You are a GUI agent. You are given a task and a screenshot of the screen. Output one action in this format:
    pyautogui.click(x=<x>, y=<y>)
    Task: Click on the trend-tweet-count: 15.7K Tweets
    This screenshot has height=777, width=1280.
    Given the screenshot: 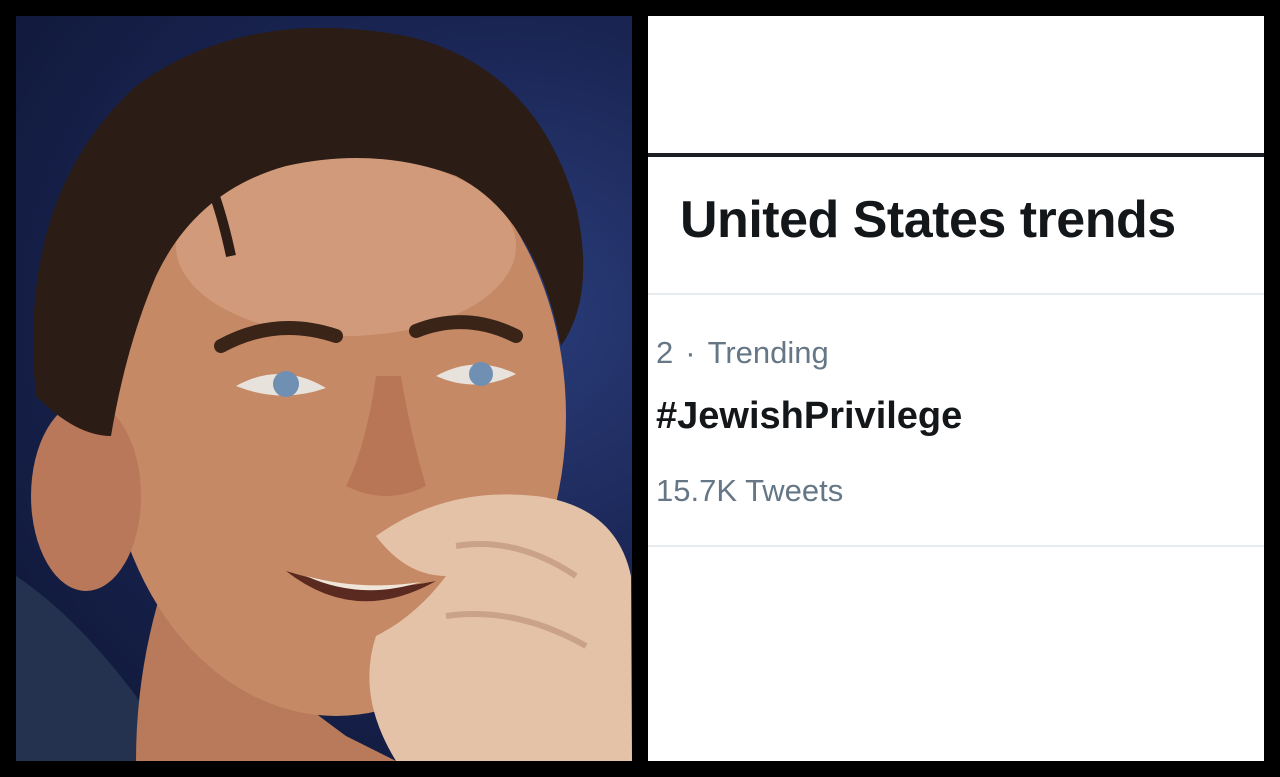 What is the action you would take?
    pyautogui.click(x=750, y=490)
    